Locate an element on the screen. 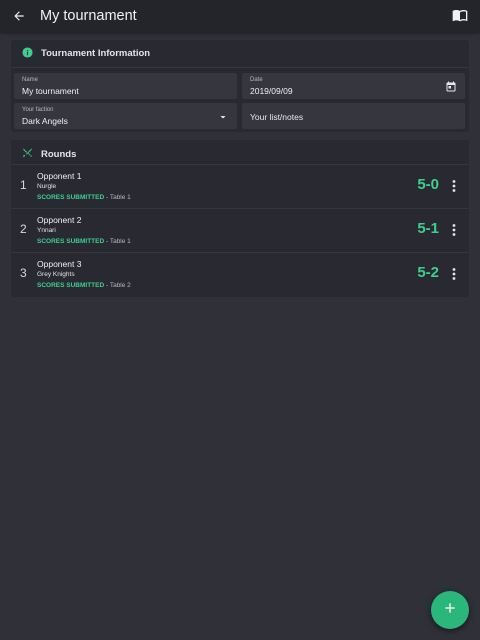 This screenshot has height=640, width=480. faction-value: Dark Angels is located at coordinates (45, 121).